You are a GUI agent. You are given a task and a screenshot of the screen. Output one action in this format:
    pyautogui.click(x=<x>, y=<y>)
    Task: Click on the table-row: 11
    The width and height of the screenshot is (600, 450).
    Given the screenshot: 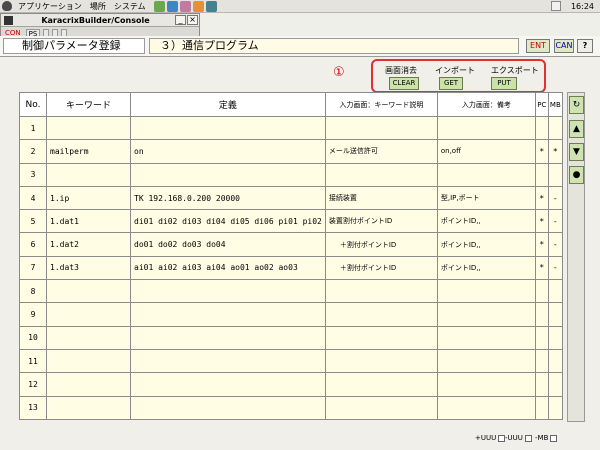 What is the action you would take?
    pyautogui.click(x=291, y=361)
    